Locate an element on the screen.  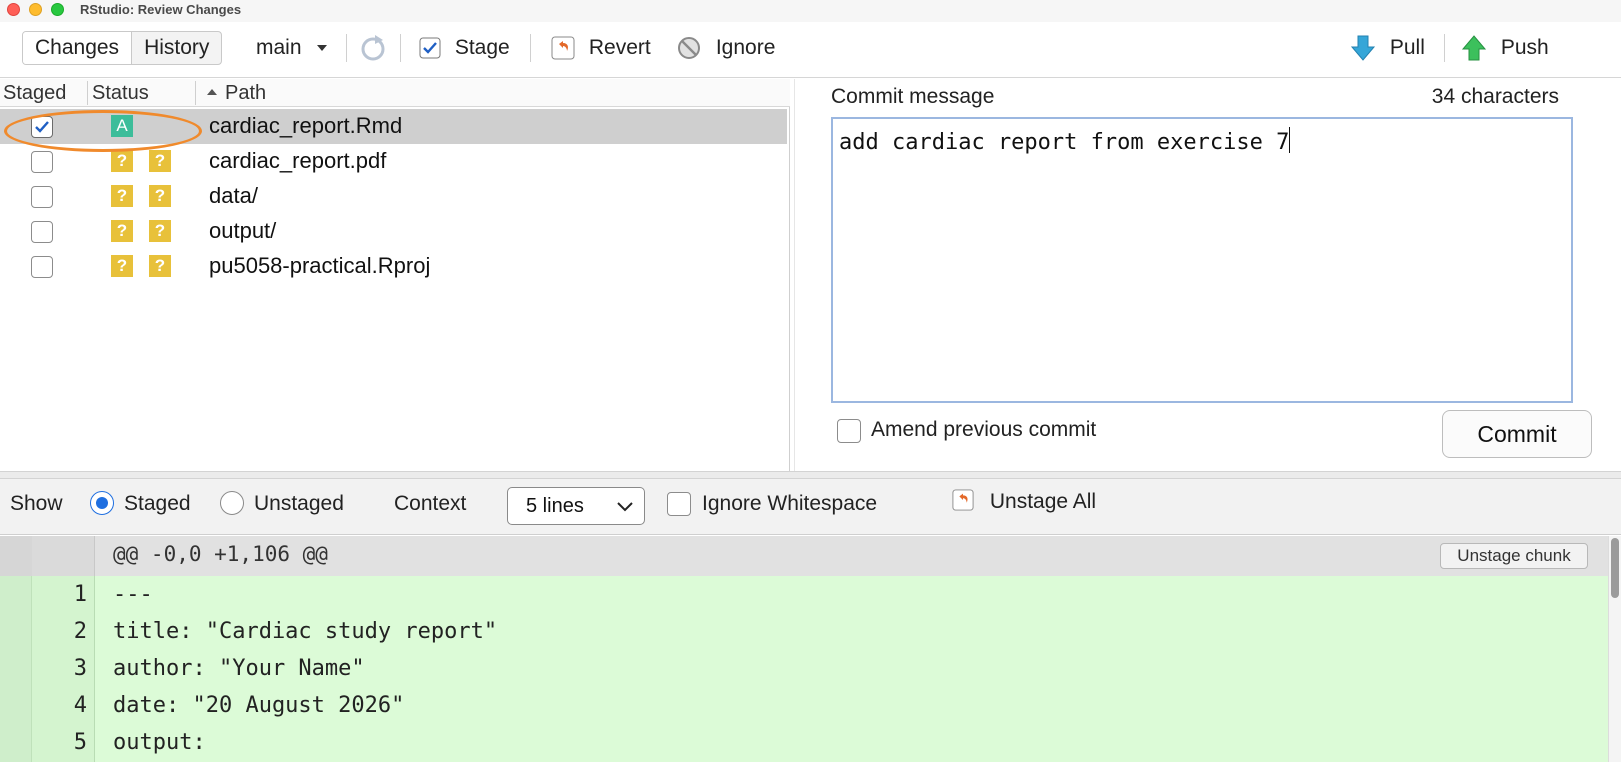
show-label: Show is located at coordinates (36, 503).